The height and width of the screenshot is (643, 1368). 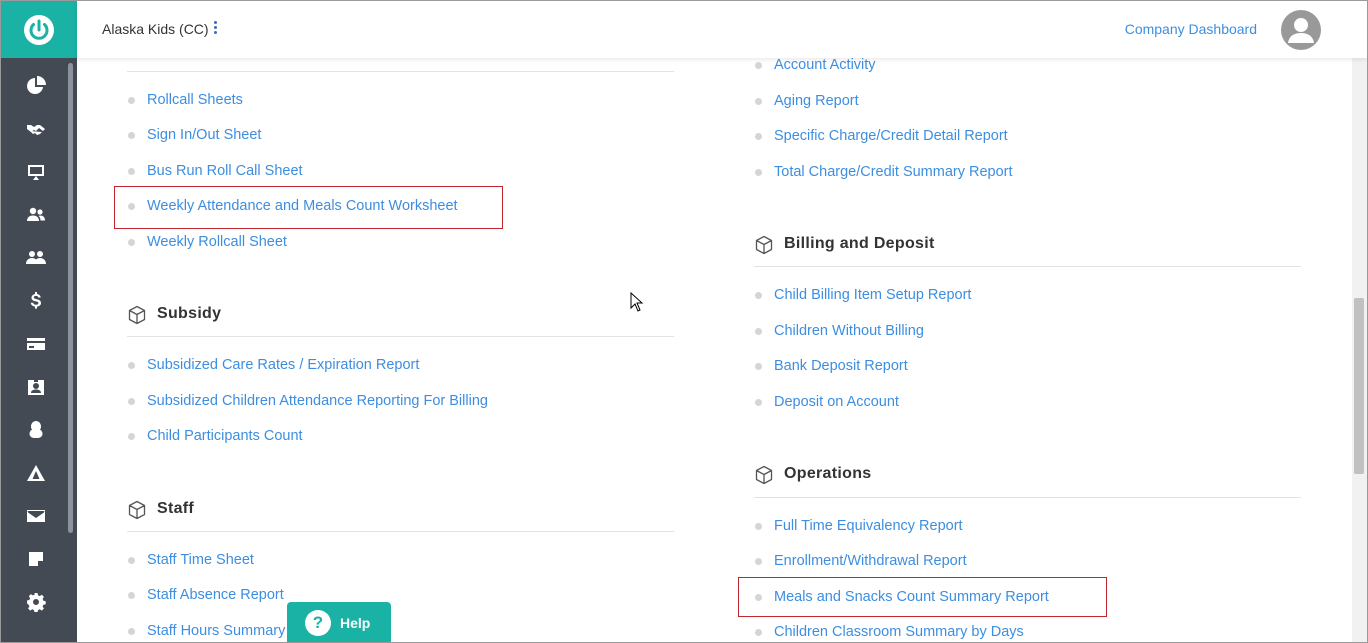 I want to click on handshake-icon, so click(x=36, y=129).